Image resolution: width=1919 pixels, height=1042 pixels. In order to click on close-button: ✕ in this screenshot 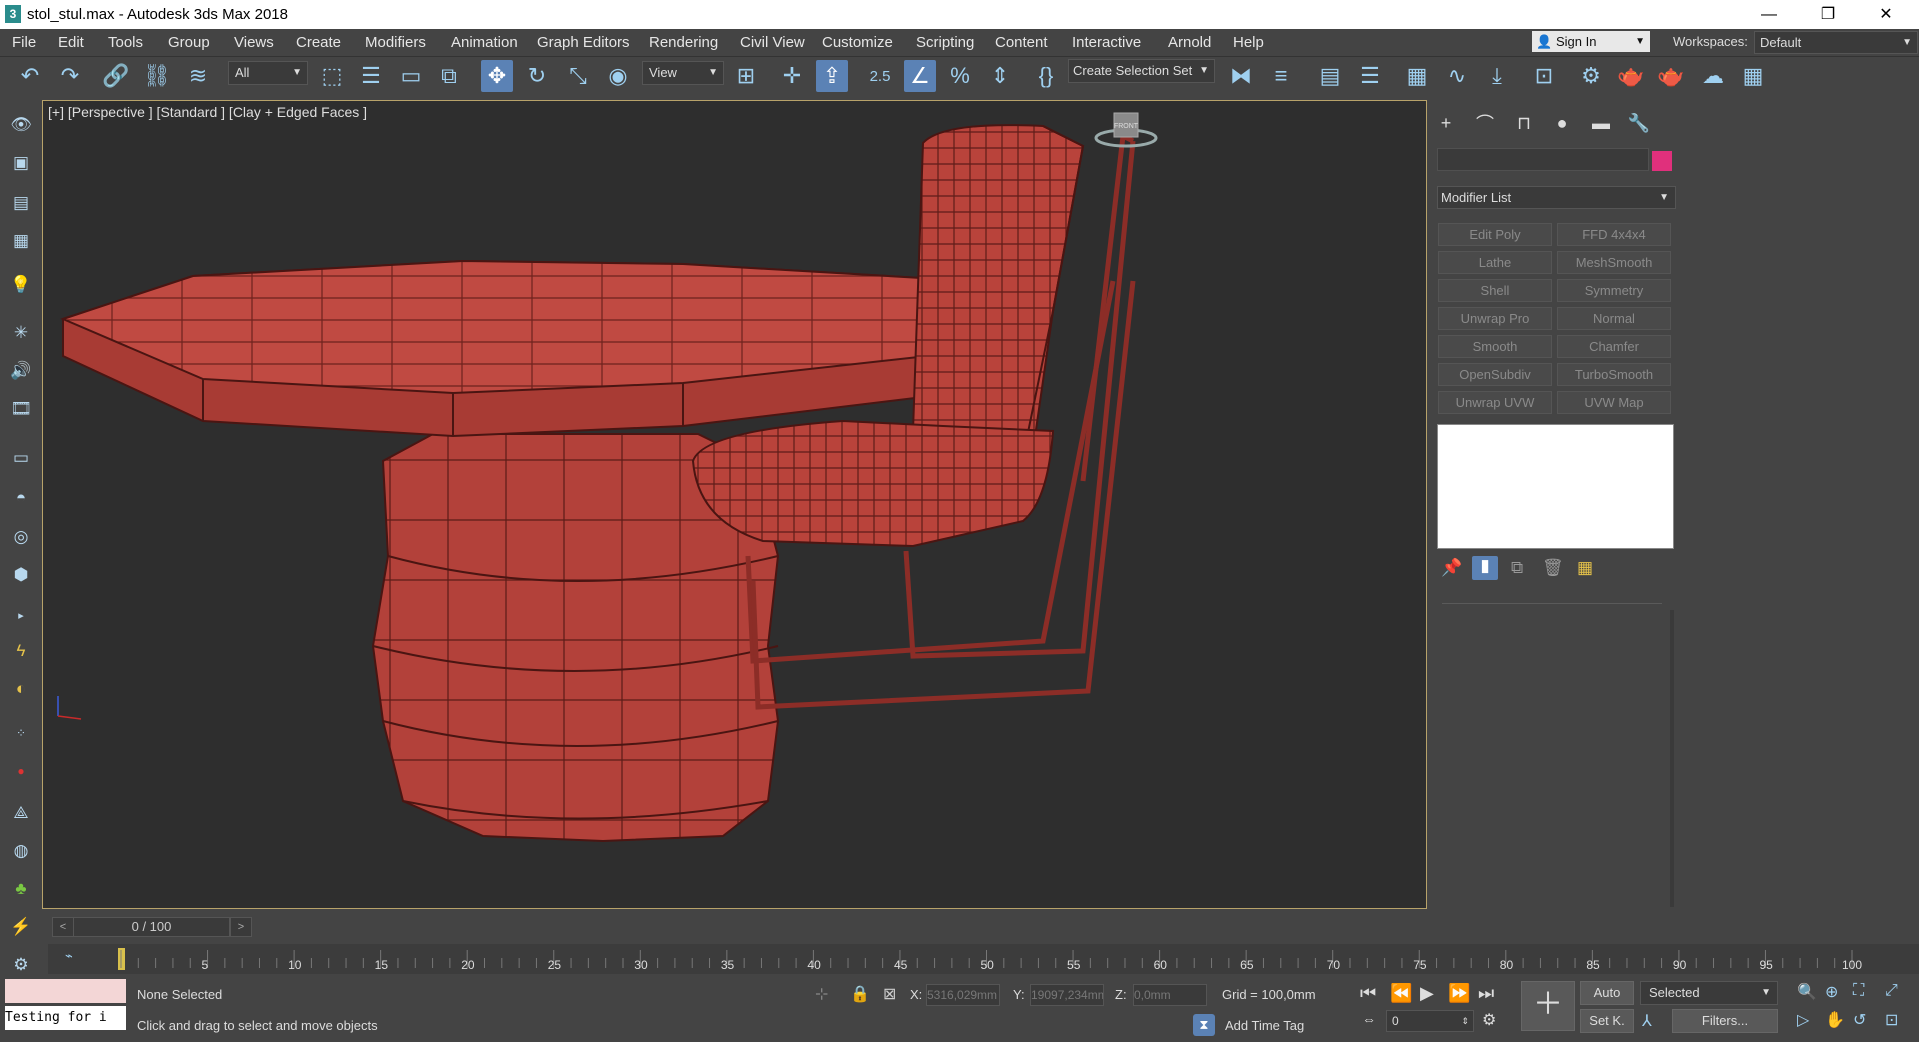, I will do `click(1886, 14)`.